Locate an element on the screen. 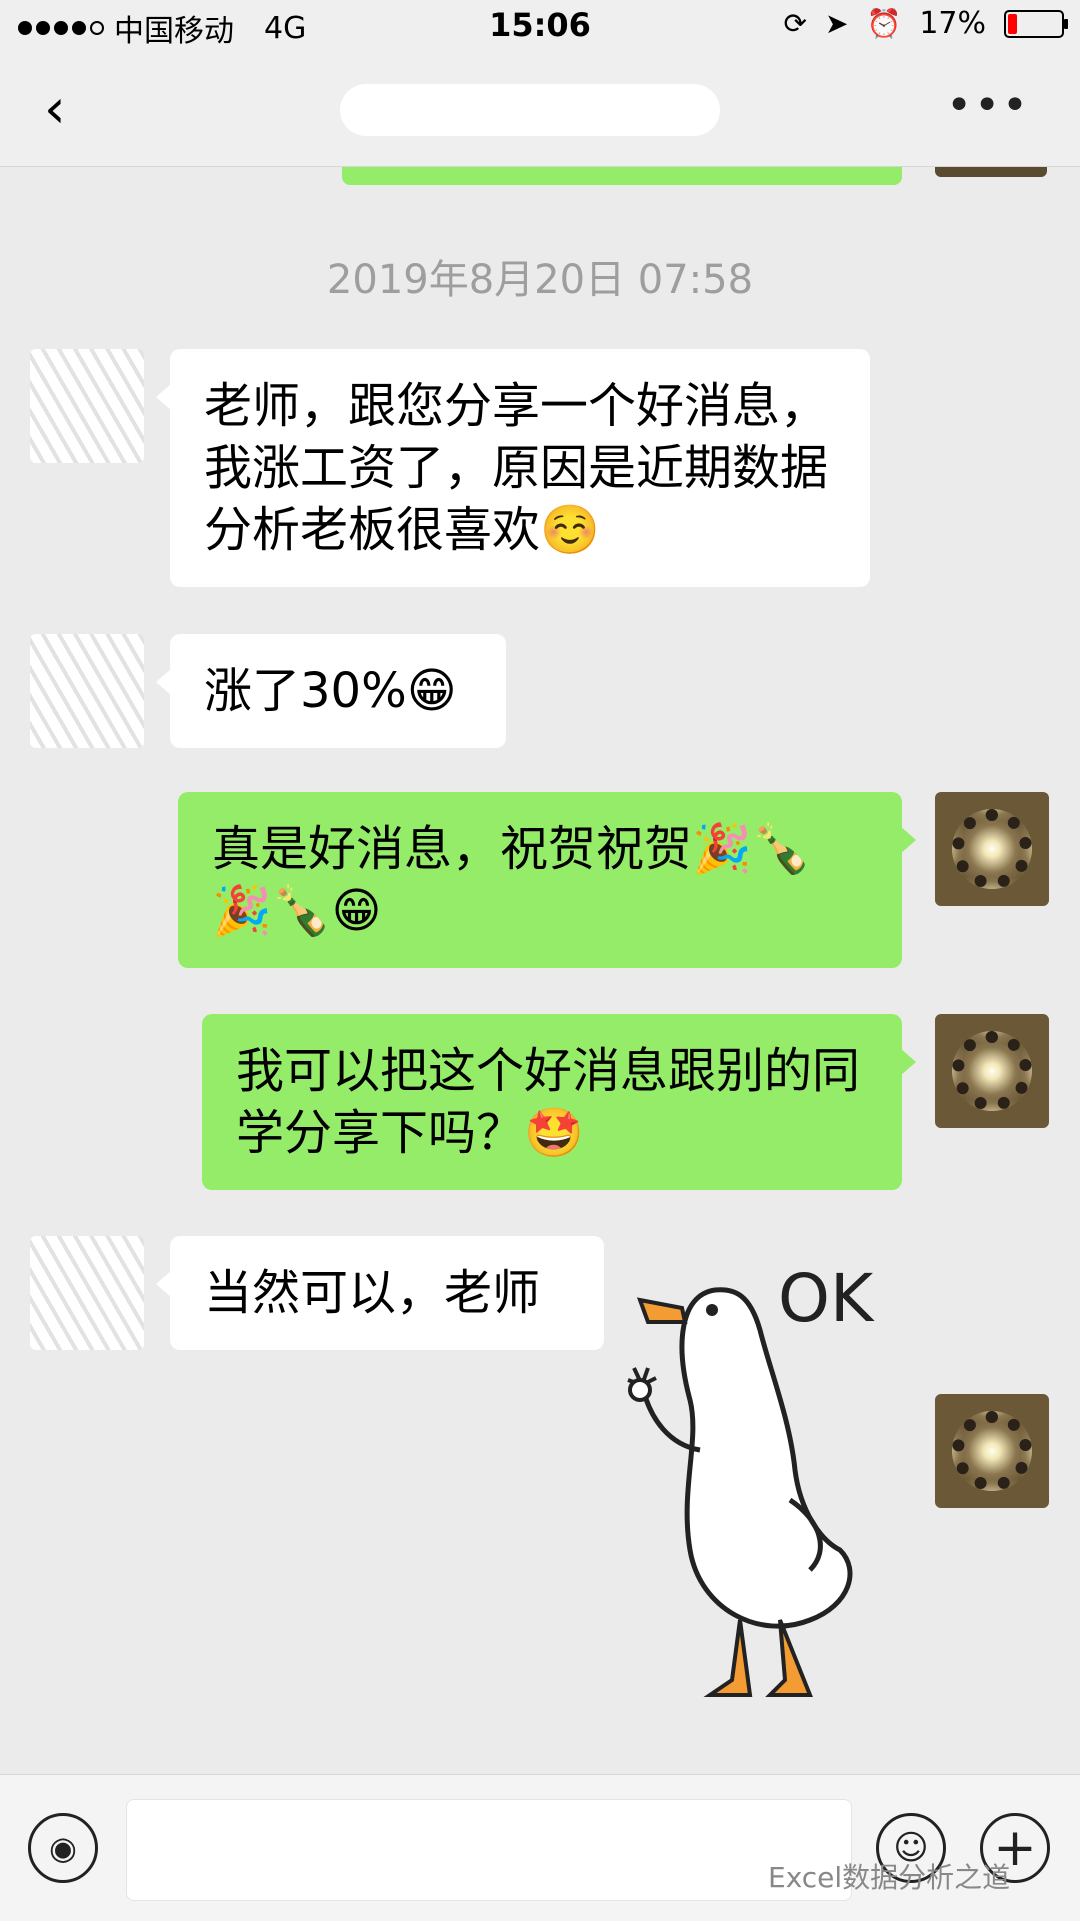 Image resolution: width=1080 pixels, height=1921 pixels. watermark: Excel数据分析之道 is located at coordinates (889, 1877).